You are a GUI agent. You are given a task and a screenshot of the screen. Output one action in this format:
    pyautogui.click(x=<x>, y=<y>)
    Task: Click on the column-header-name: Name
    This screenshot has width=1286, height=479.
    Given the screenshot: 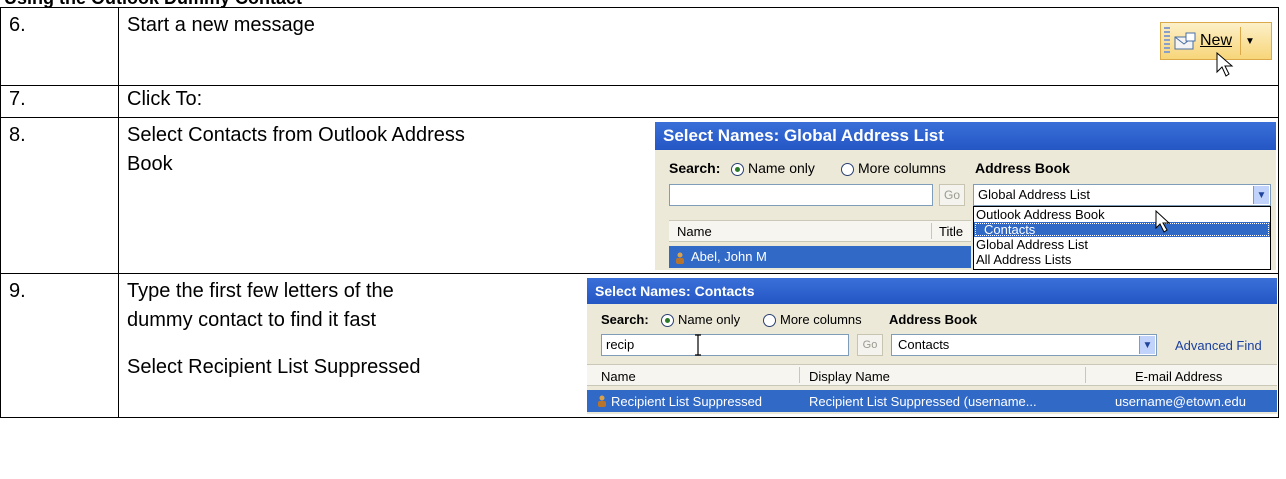 What is the action you would take?
    pyautogui.click(x=694, y=231)
    